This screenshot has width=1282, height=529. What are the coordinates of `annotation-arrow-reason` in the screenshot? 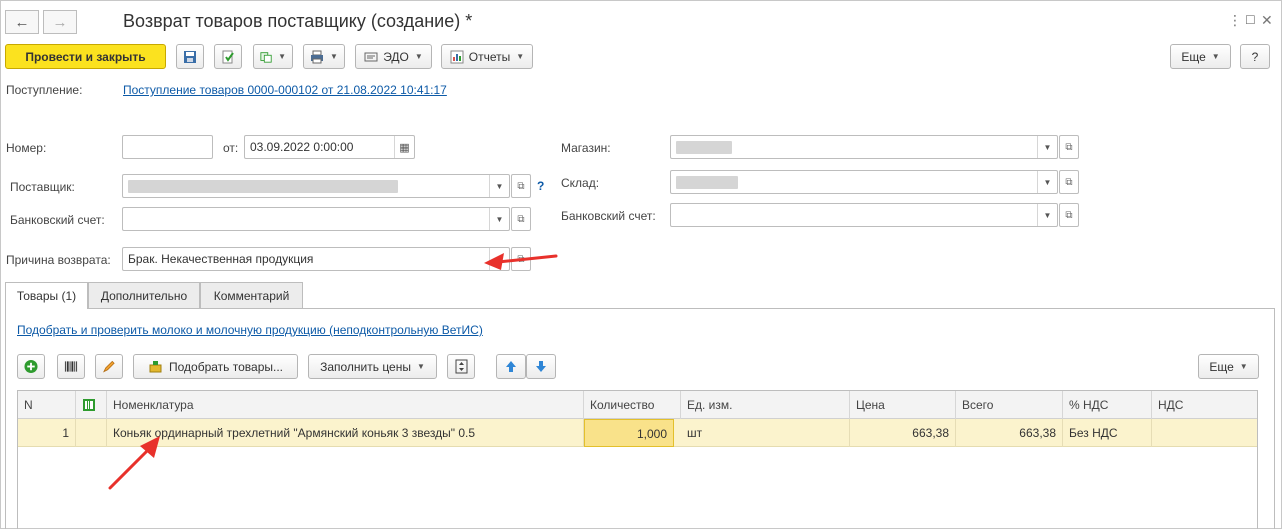 It's located at (521, 261).